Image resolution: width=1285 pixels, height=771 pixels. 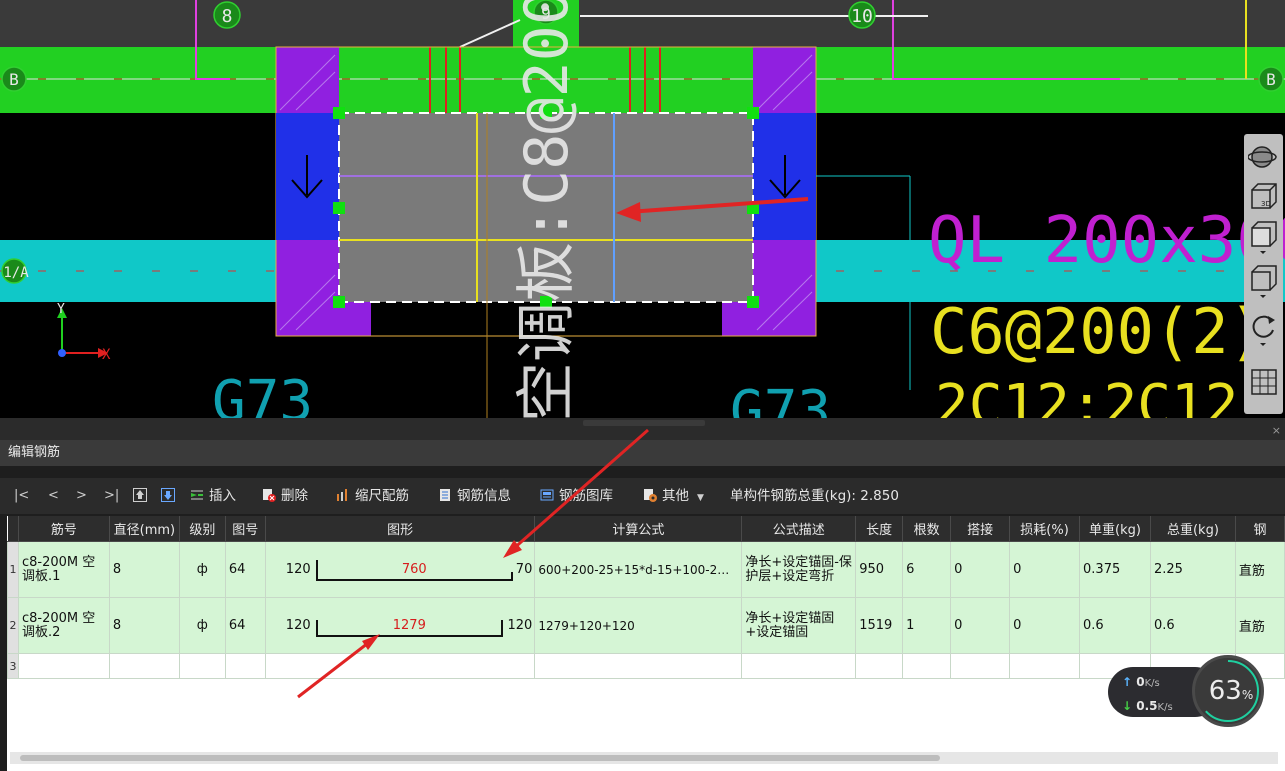 I want to click on table-row-empty: 3, so click(x=646, y=666).